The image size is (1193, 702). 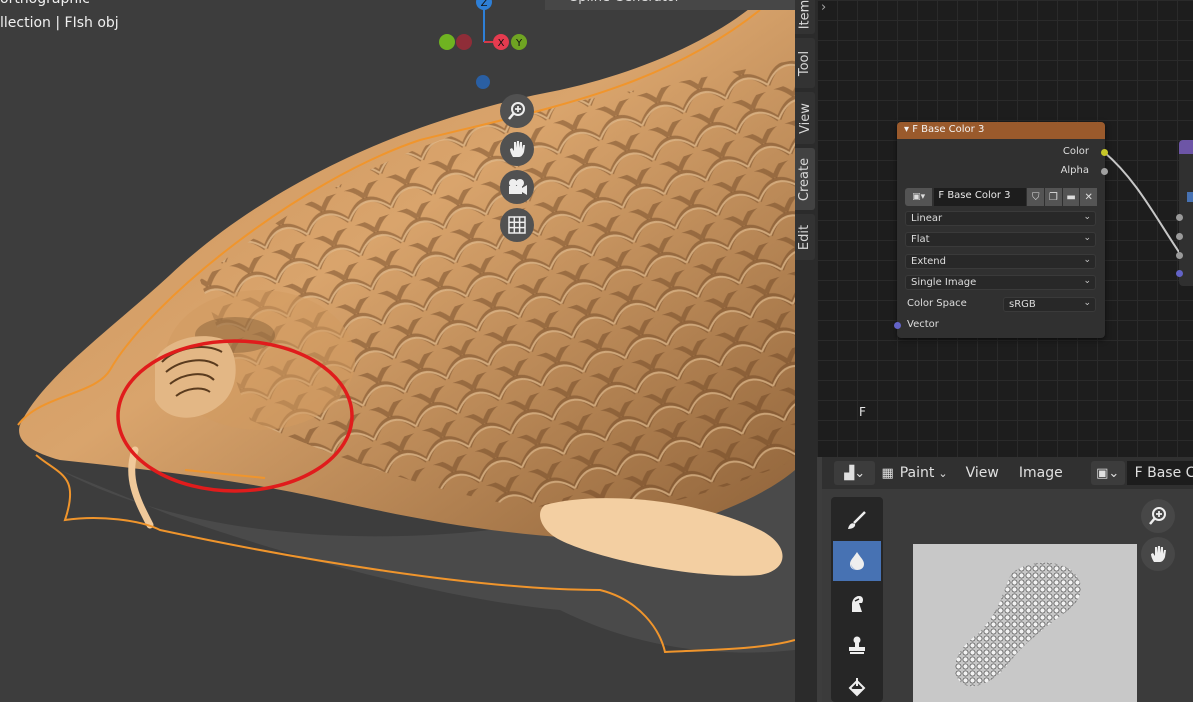 What do you see at coordinates (1018, 624) in the screenshot?
I see `scale-pattern-preview` at bounding box center [1018, 624].